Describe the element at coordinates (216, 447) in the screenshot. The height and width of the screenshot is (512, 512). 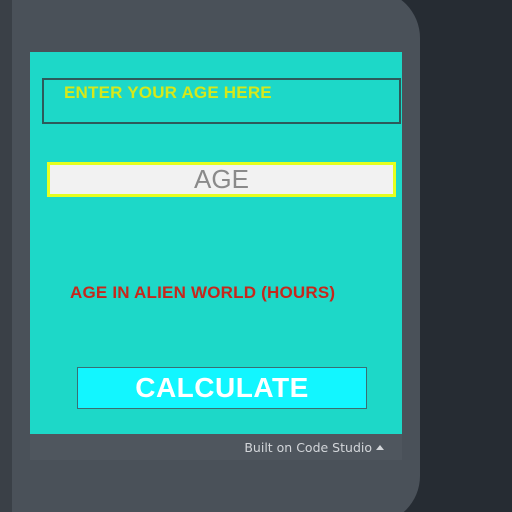
I see `footer-bar: Built on Code Studio` at that location.